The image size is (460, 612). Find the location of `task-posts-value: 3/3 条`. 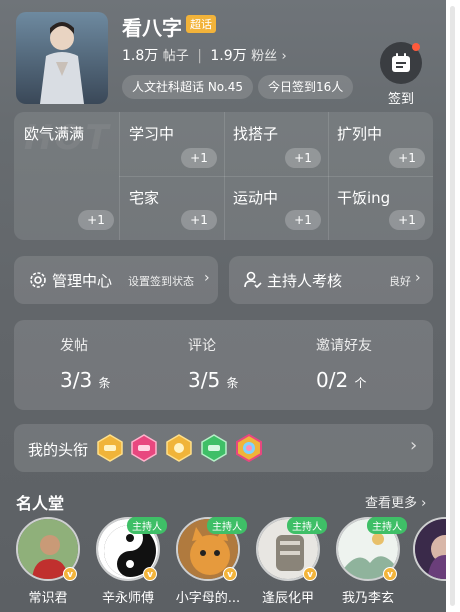

task-posts-value: 3/3 条 is located at coordinates (85, 380).